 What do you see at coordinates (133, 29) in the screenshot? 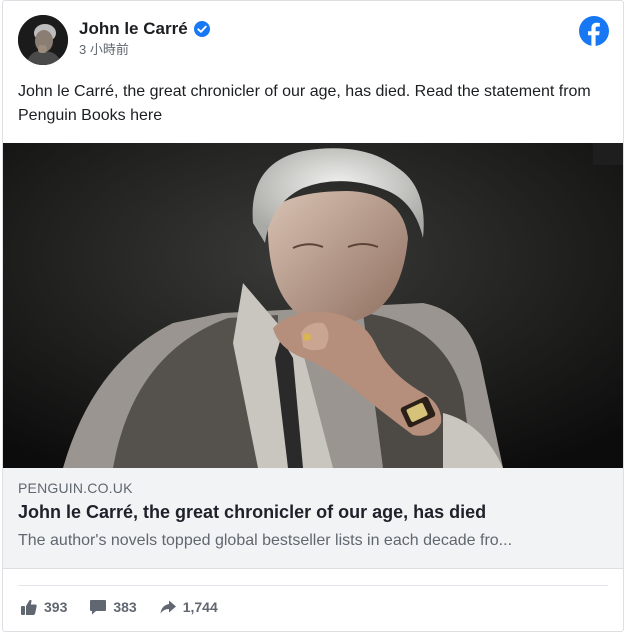
I see `author-name: John le Carré` at bounding box center [133, 29].